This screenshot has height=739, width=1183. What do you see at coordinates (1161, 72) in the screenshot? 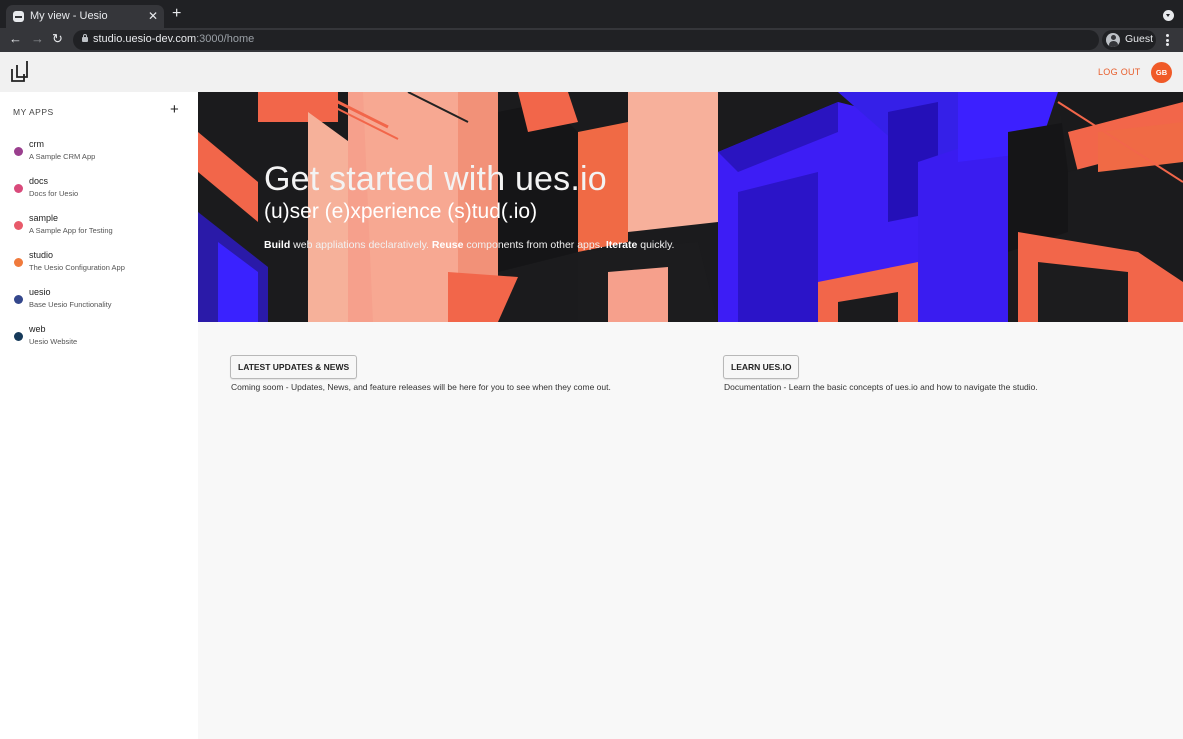
I see `user-avatar: GB` at bounding box center [1161, 72].